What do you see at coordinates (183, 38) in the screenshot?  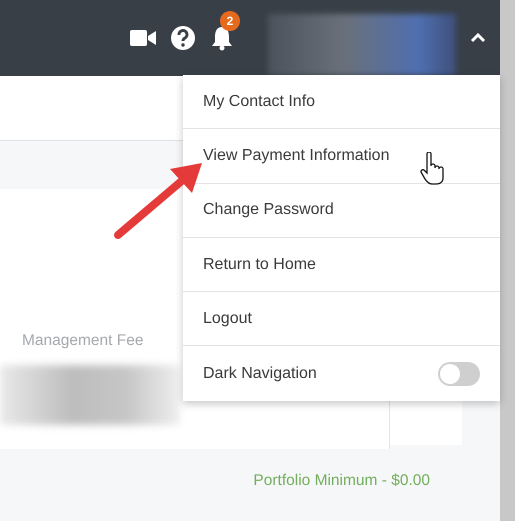 I see `help-icon` at bounding box center [183, 38].